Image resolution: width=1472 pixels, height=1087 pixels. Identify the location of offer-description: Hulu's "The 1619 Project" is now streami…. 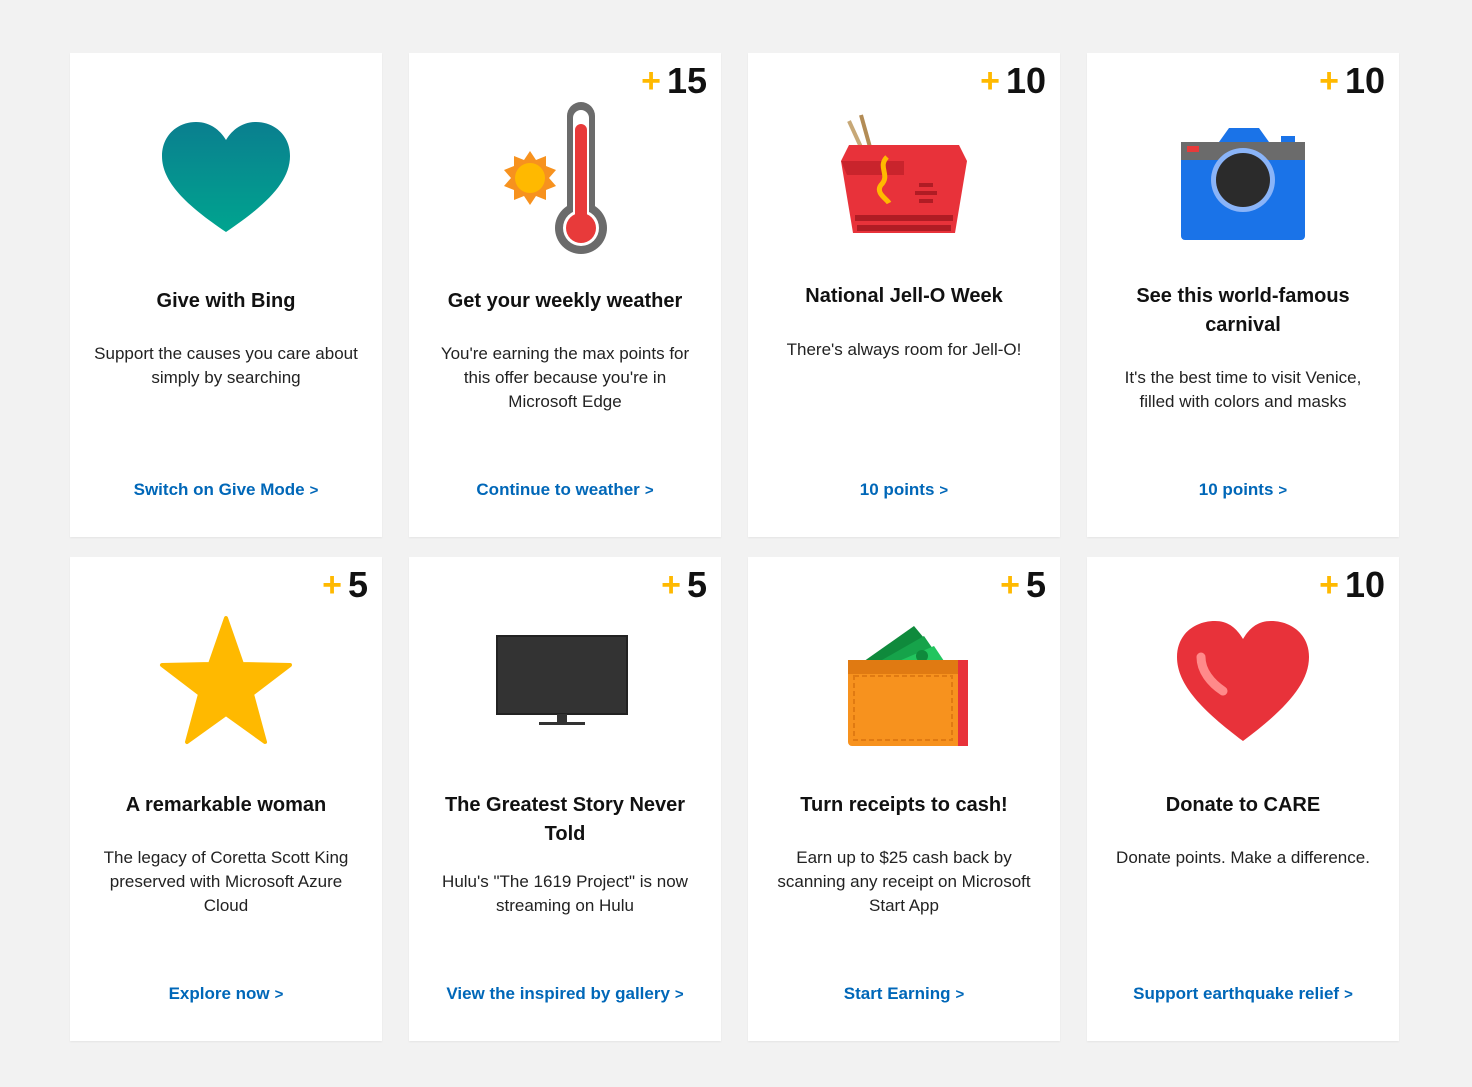
(565, 893).